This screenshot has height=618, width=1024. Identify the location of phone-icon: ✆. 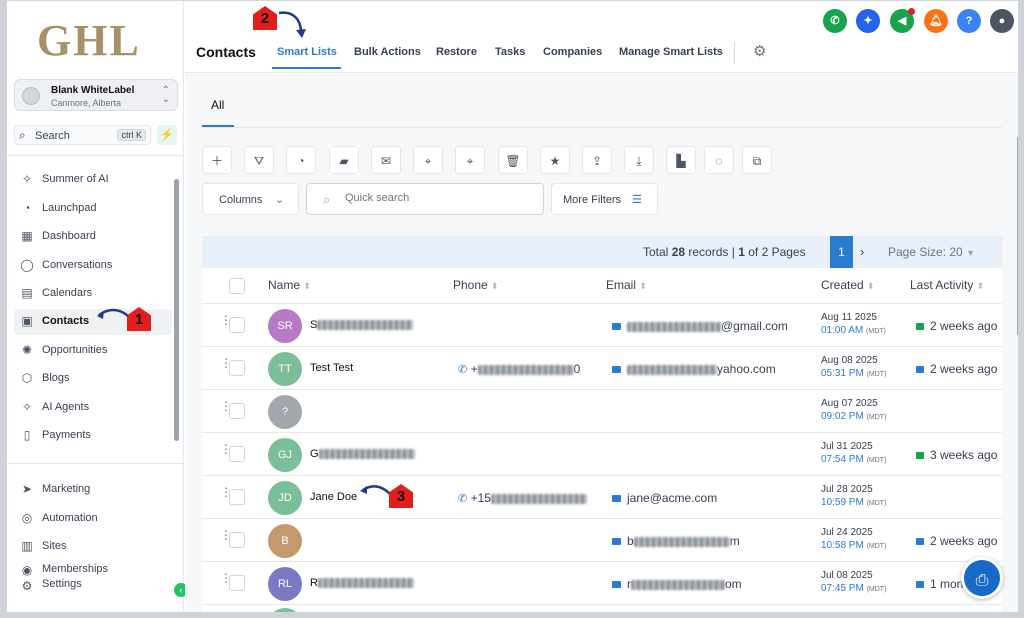
(835, 21).